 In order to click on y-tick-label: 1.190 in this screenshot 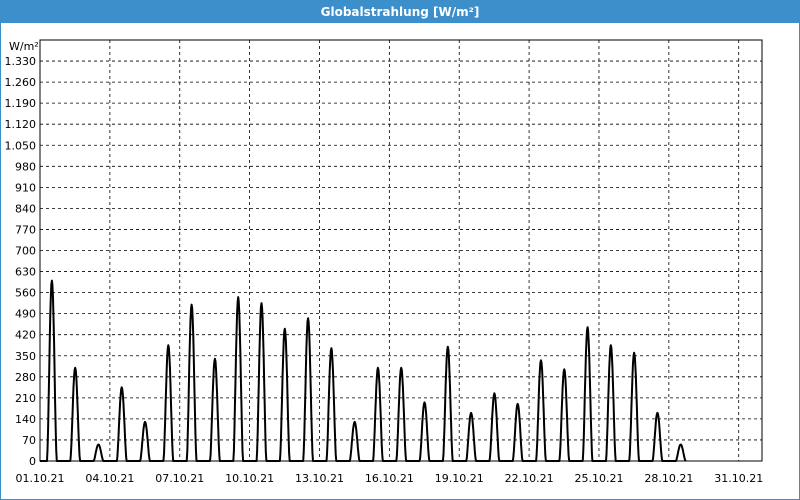, I will do `click(21, 103)`.